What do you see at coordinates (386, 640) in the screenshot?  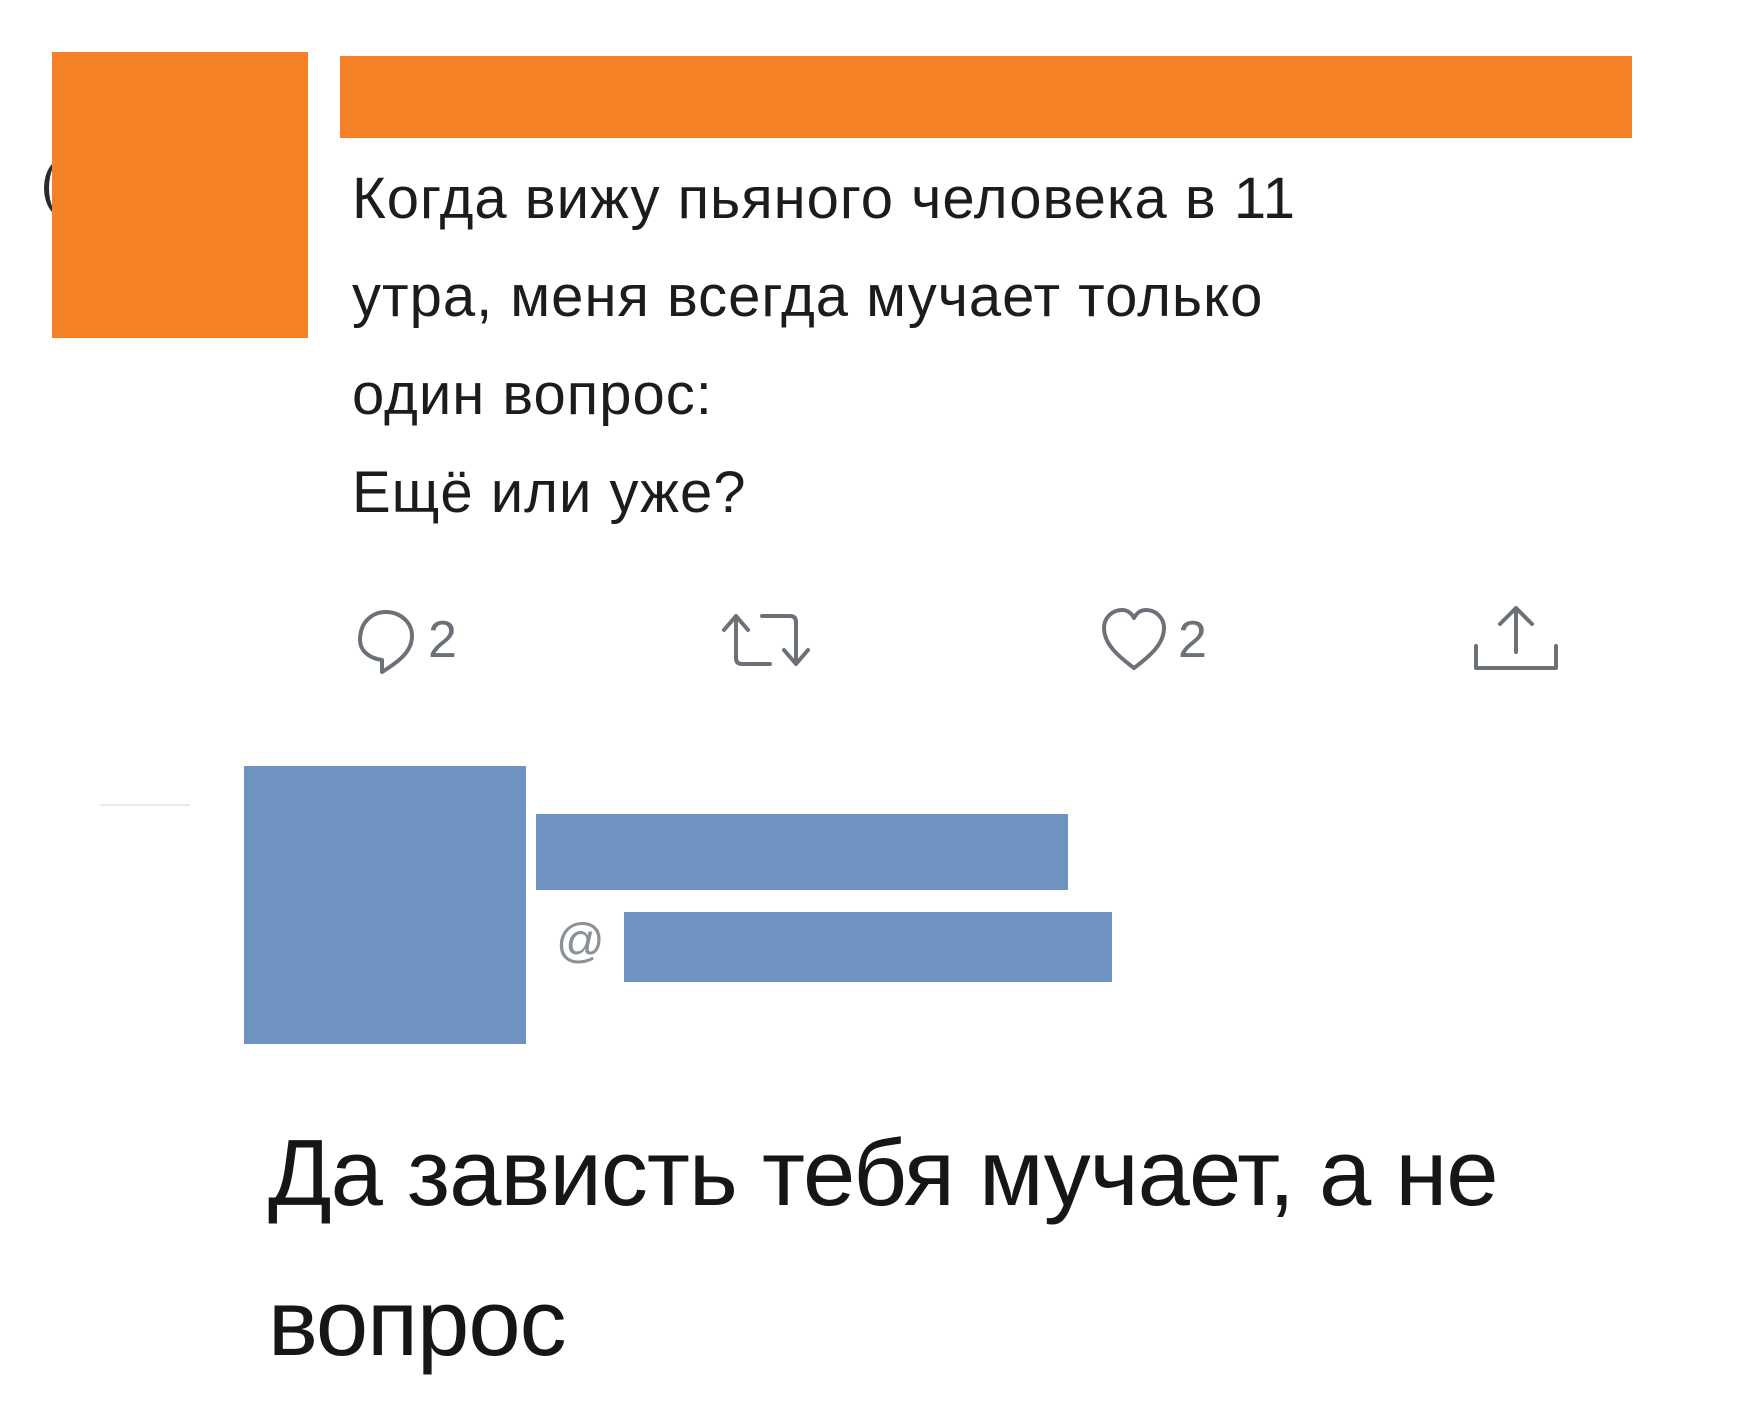 I see `reply-icon` at bounding box center [386, 640].